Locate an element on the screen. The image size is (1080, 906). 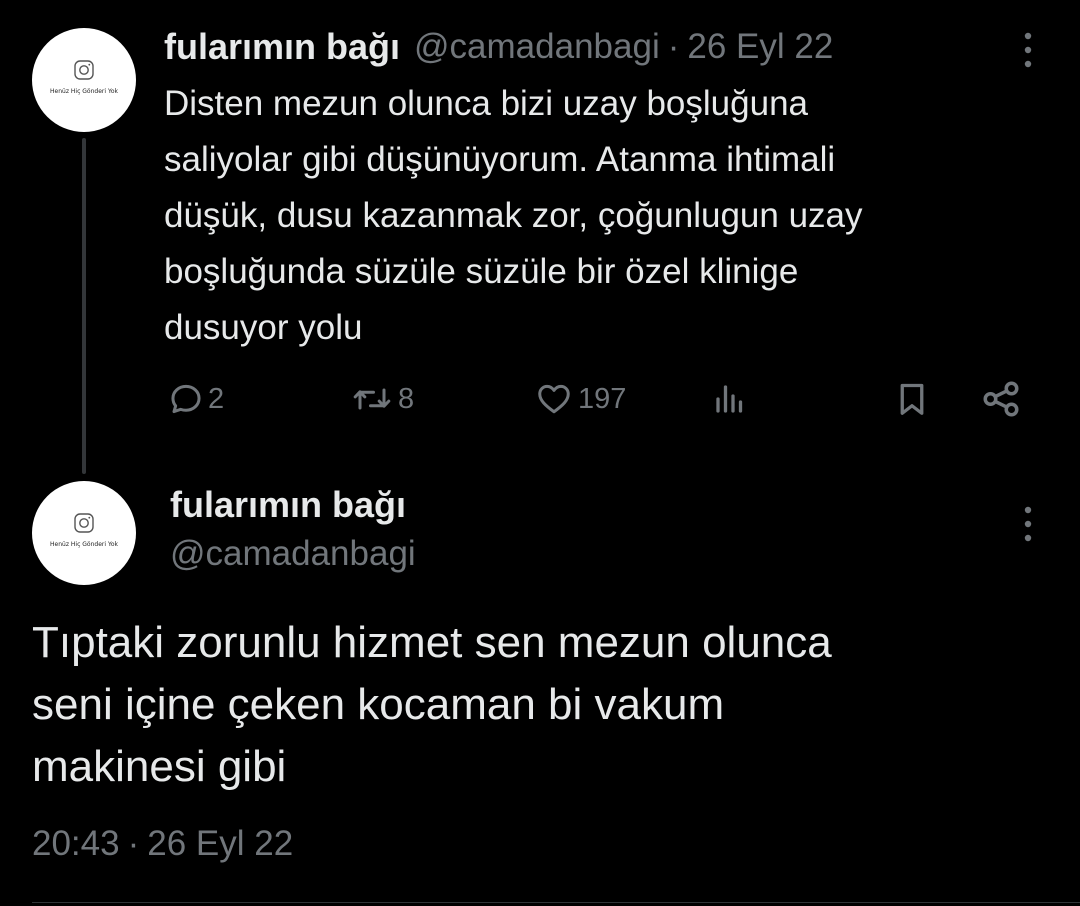
share-icon is located at coordinates (1001, 399).